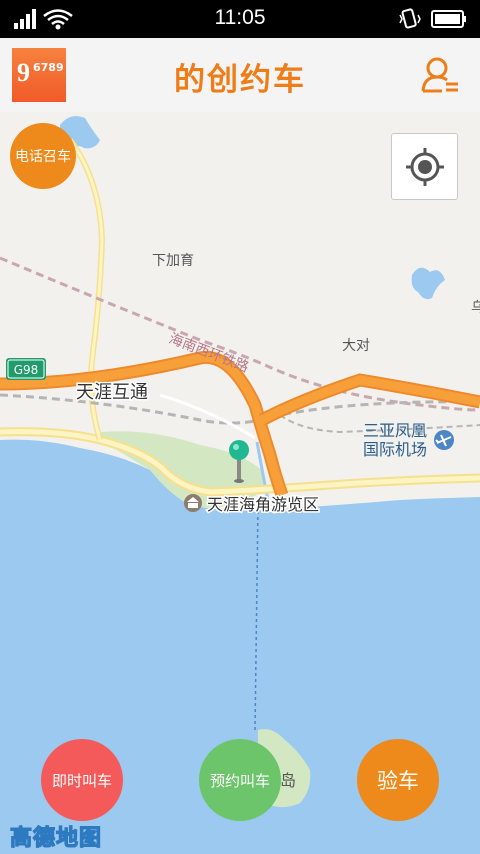  Describe the element at coordinates (288, 780) in the screenshot. I see `map-label-island: 岛` at that location.